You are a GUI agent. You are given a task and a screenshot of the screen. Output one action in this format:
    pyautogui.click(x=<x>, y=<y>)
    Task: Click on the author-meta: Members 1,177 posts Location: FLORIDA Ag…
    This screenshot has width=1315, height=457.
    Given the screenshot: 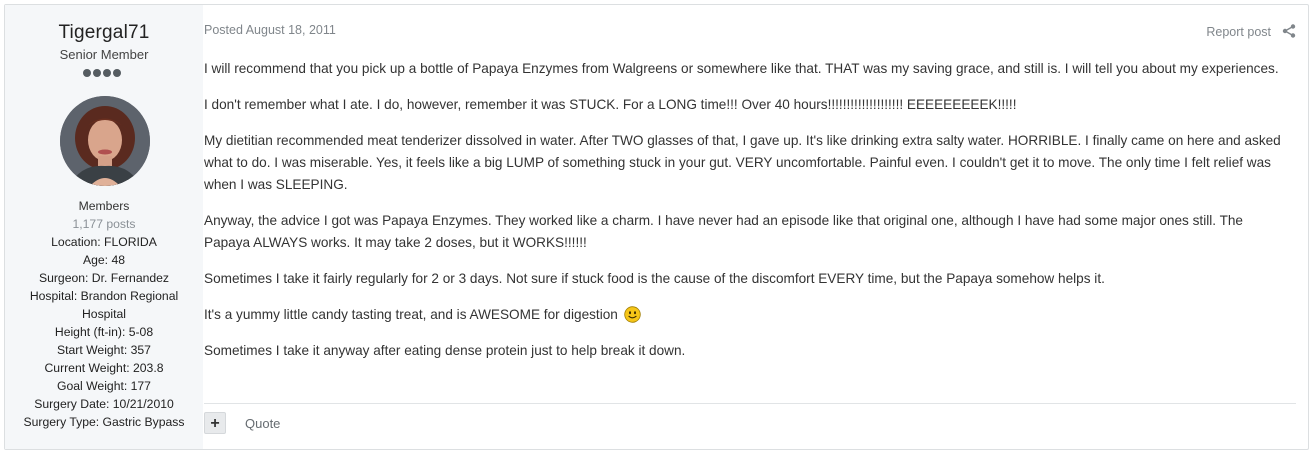 What is the action you would take?
    pyautogui.click(x=104, y=314)
    